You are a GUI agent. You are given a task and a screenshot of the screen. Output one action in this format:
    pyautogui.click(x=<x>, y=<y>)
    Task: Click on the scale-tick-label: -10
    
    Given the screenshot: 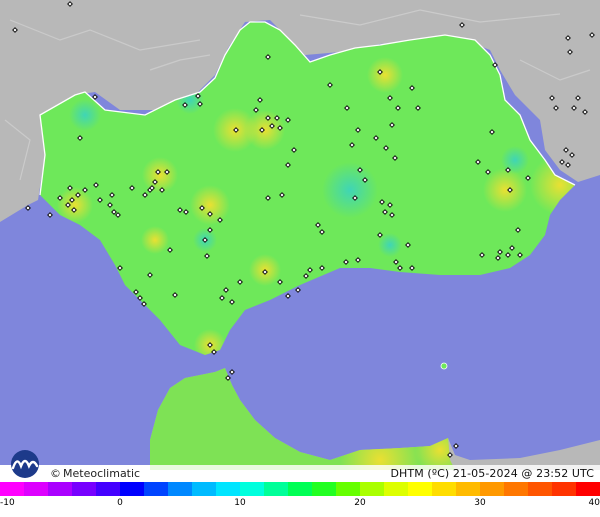 What is the action you would take?
    pyautogui.click(x=7, y=503)
    